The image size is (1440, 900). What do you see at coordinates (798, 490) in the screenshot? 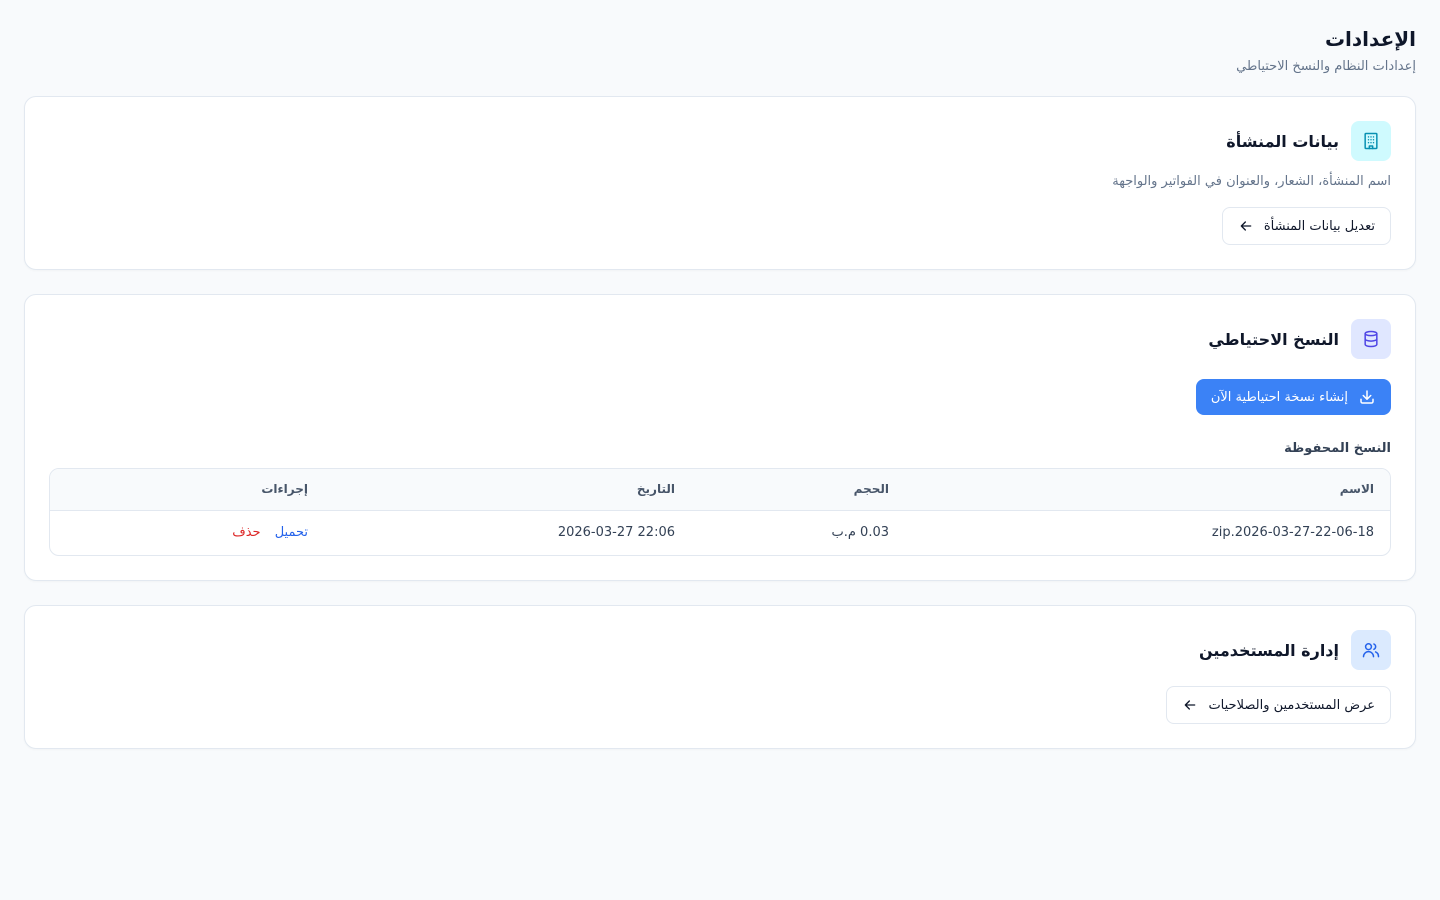
I see `column-header-size: الحجم` at bounding box center [798, 490].